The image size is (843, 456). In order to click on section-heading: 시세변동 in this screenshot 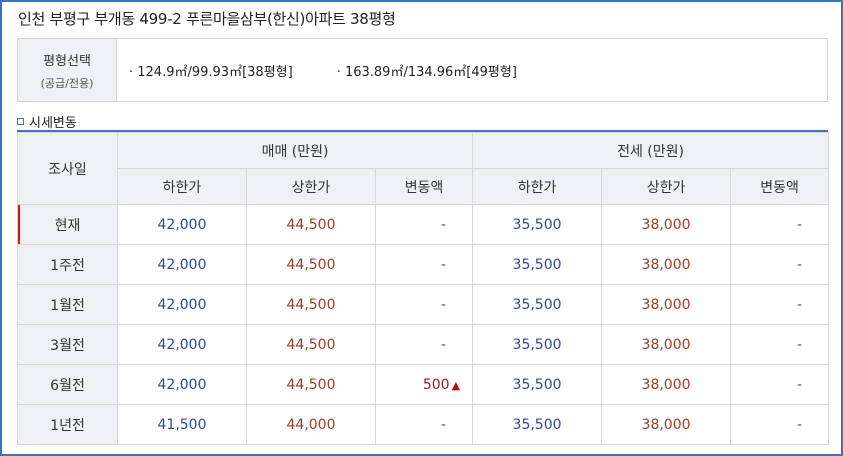, I will do `click(47, 121)`.